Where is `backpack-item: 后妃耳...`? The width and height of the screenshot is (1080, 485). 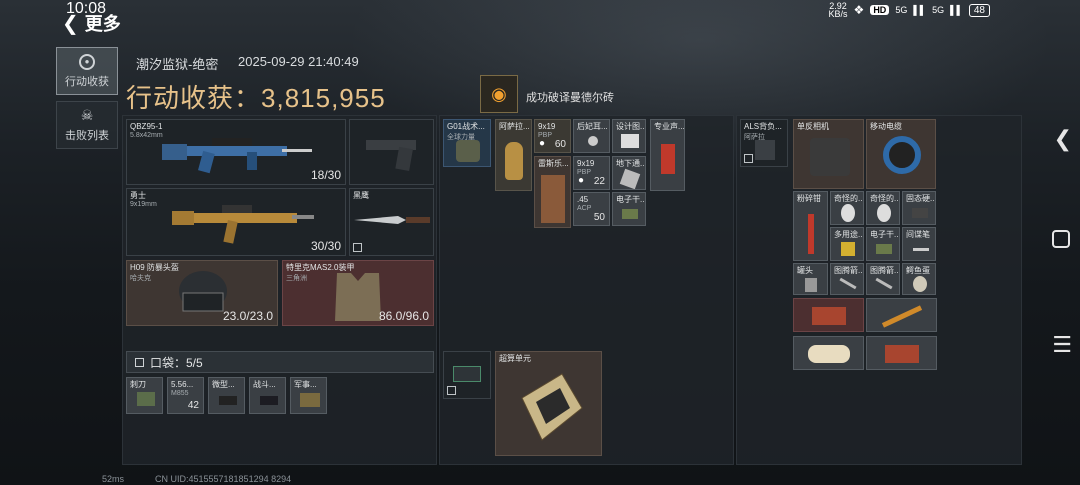
backpack-item: 后妃耳... is located at coordinates (591, 136).